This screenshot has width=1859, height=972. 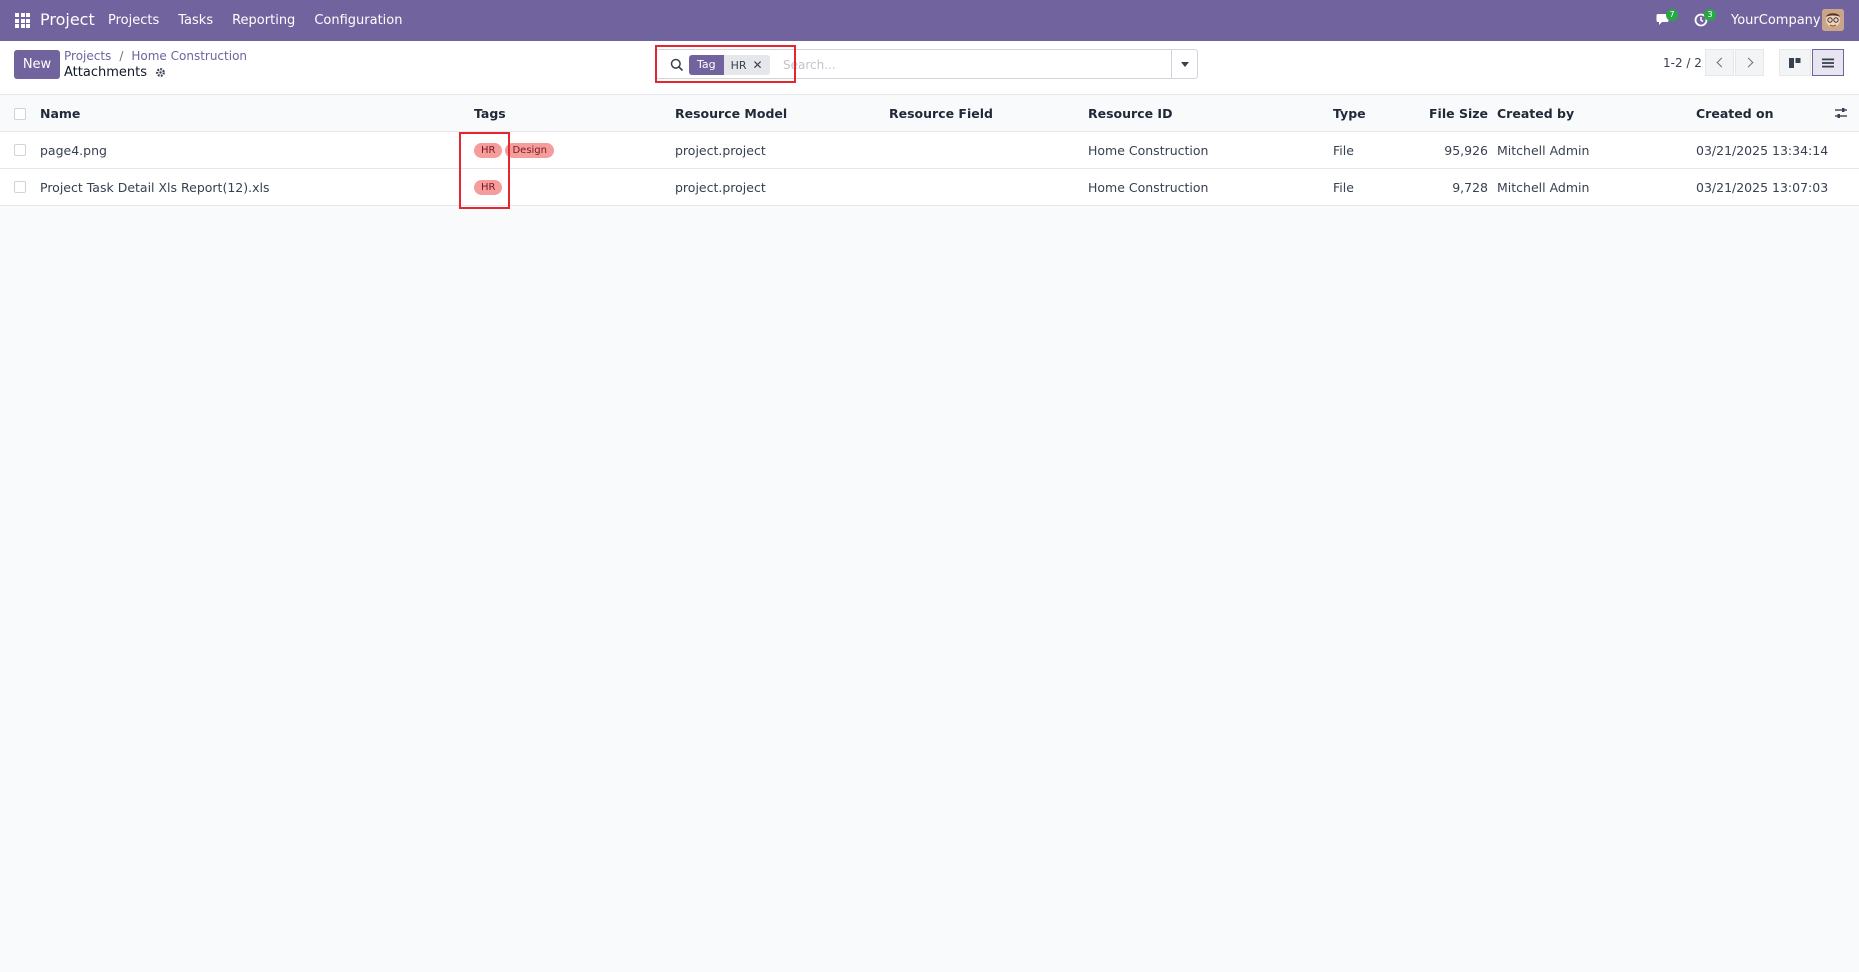 I want to click on column-header-tags: Tags, so click(x=490, y=113).